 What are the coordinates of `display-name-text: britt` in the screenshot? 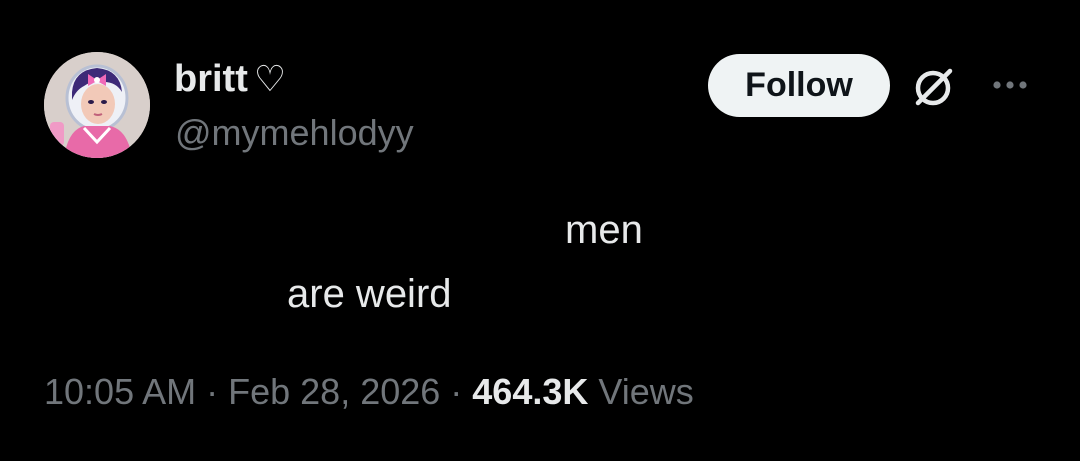 It's located at (211, 79).